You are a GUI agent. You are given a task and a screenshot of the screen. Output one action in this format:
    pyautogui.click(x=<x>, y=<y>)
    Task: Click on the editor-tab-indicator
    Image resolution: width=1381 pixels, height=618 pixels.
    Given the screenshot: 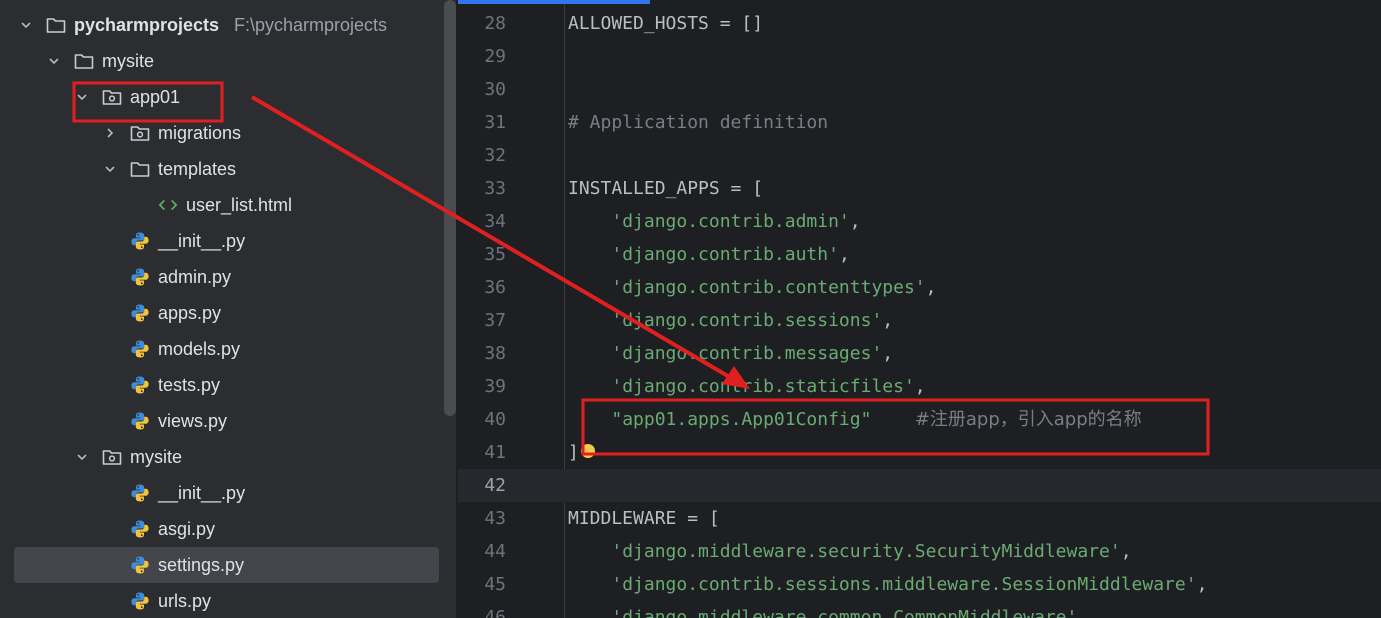 What is the action you would take?
    pyautogui.click(x=554, y=2)
    